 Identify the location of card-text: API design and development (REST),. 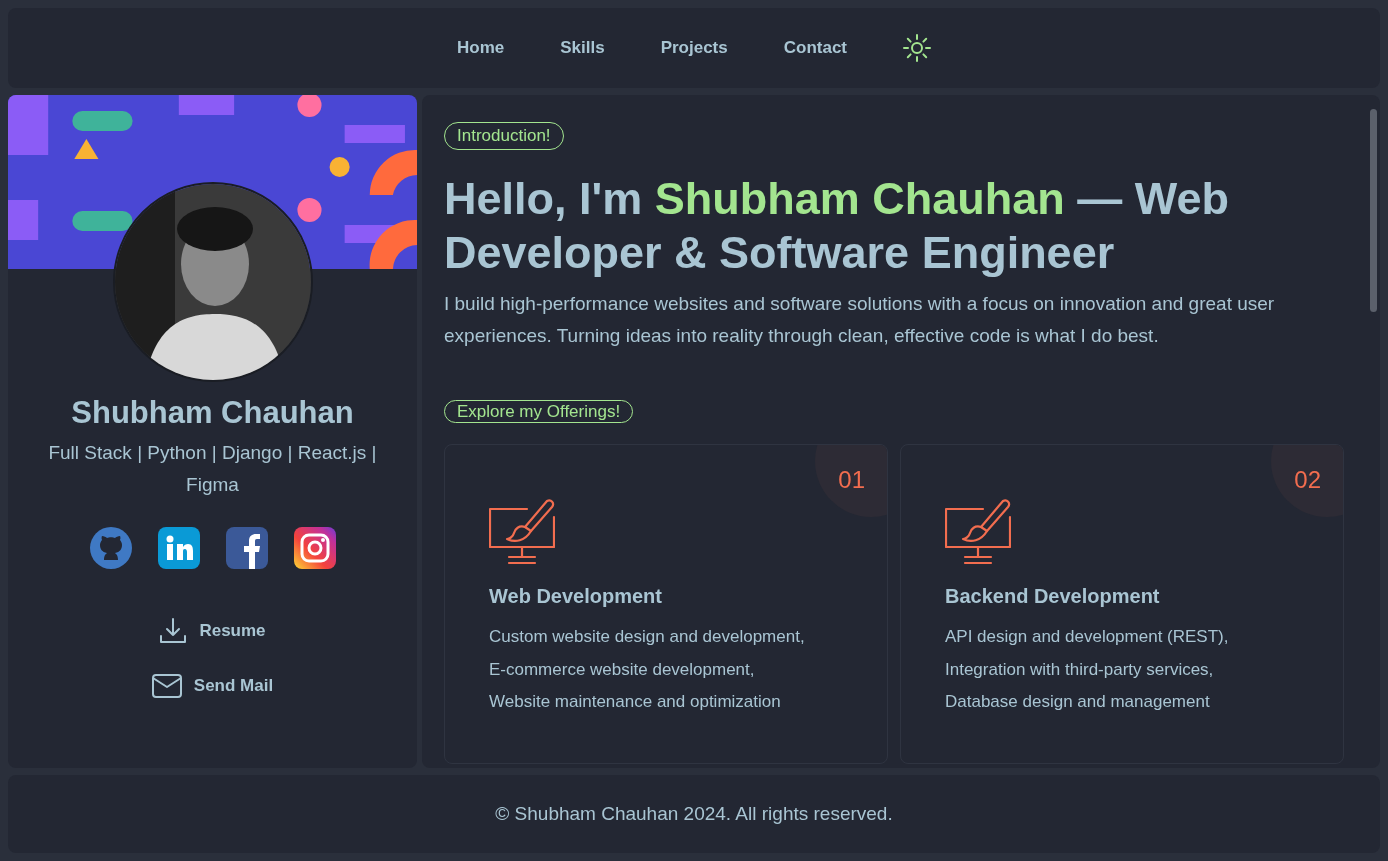
(1087, 637).